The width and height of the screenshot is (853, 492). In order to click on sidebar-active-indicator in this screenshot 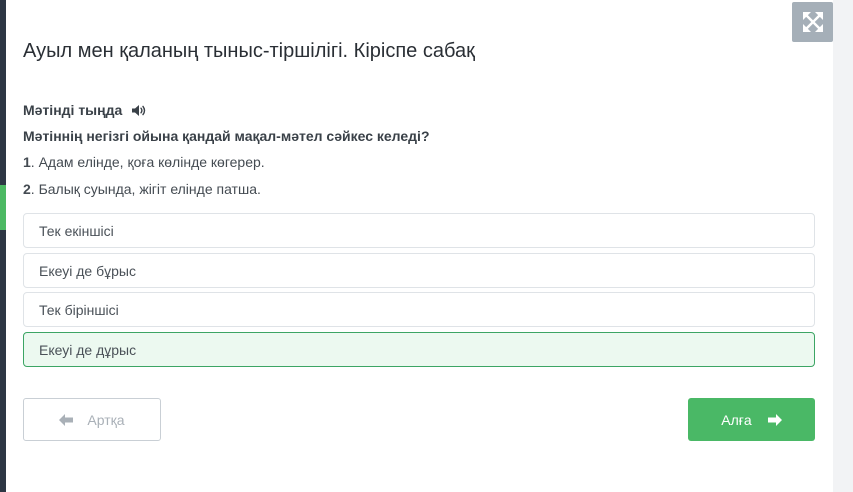, I will do `click(3, 207)`.